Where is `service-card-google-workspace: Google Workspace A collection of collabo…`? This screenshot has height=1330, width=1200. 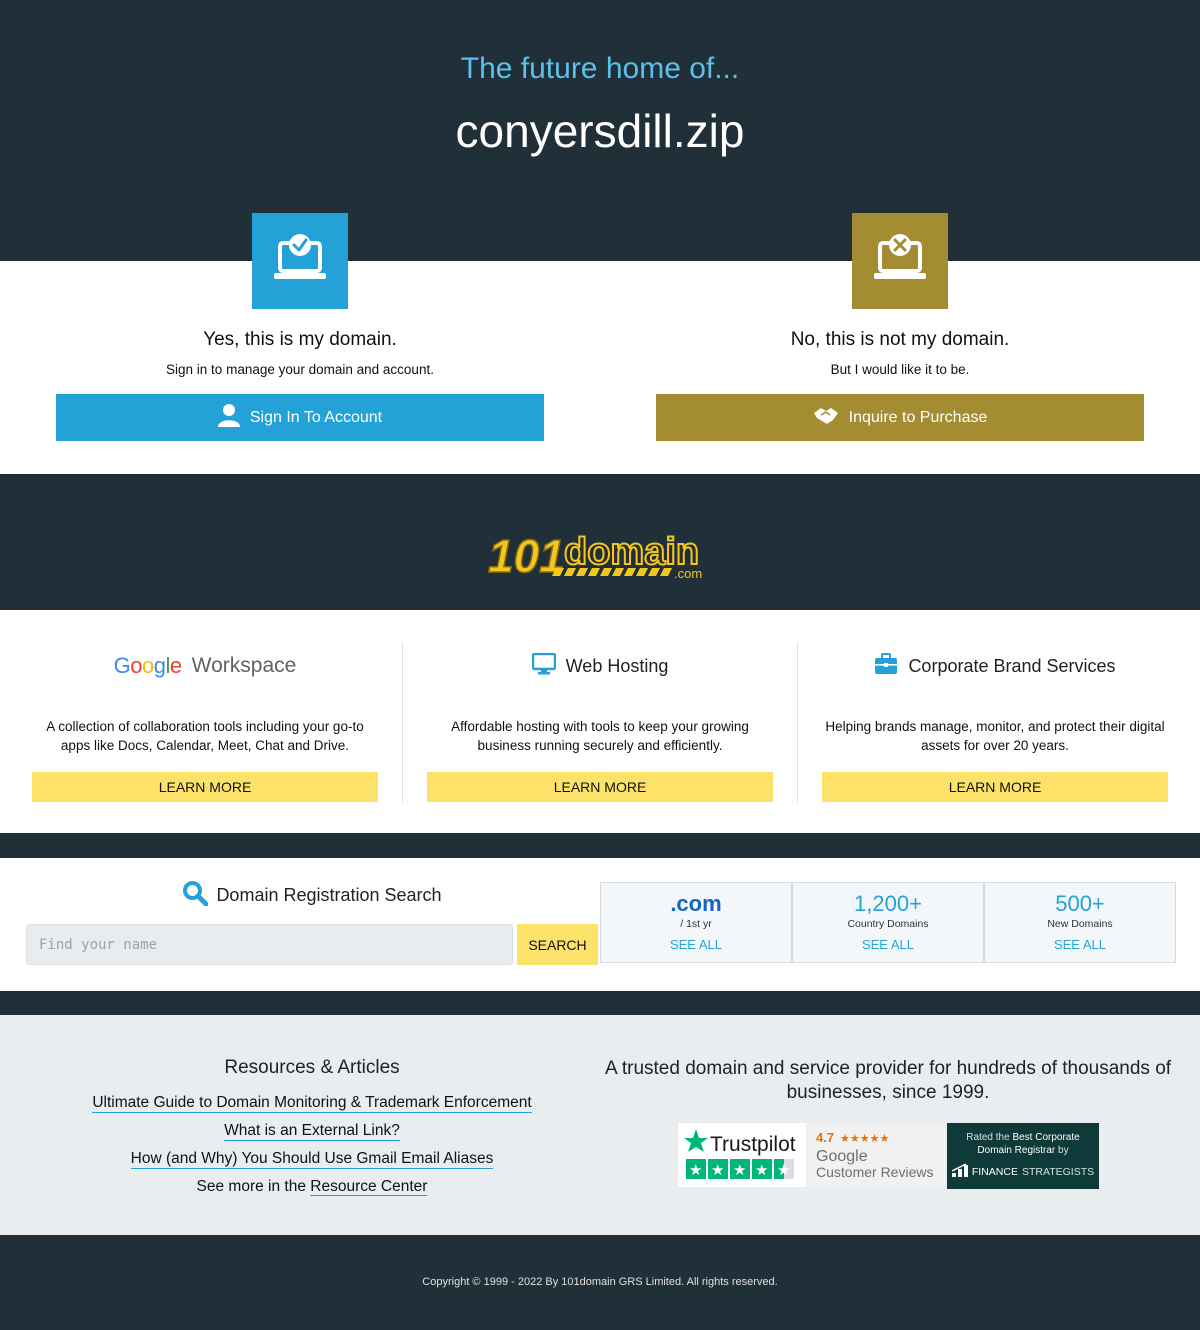
service-card-google-workspace: Google Workspace A collection of collabo… is located at coordinates (205, 722).